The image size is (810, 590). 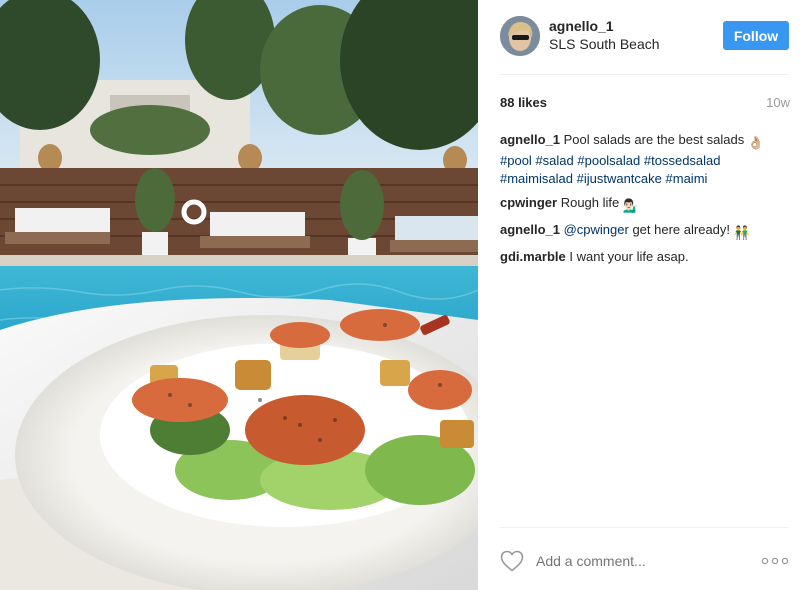 I want to click on follow-button: Follow, so click(x=756, y=35).